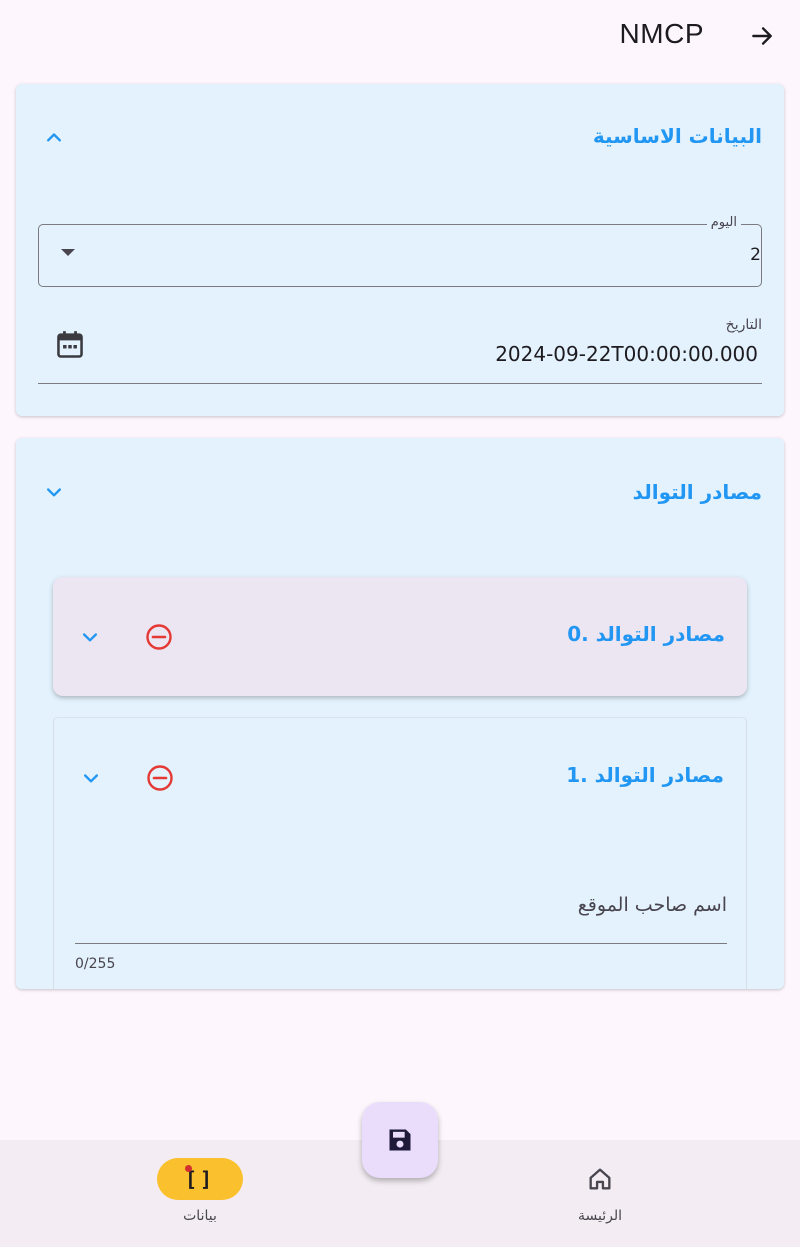 This screenshot has height=1247, width=800. I want to click on day-dropdown: اليوم 2, so click(400, 251).